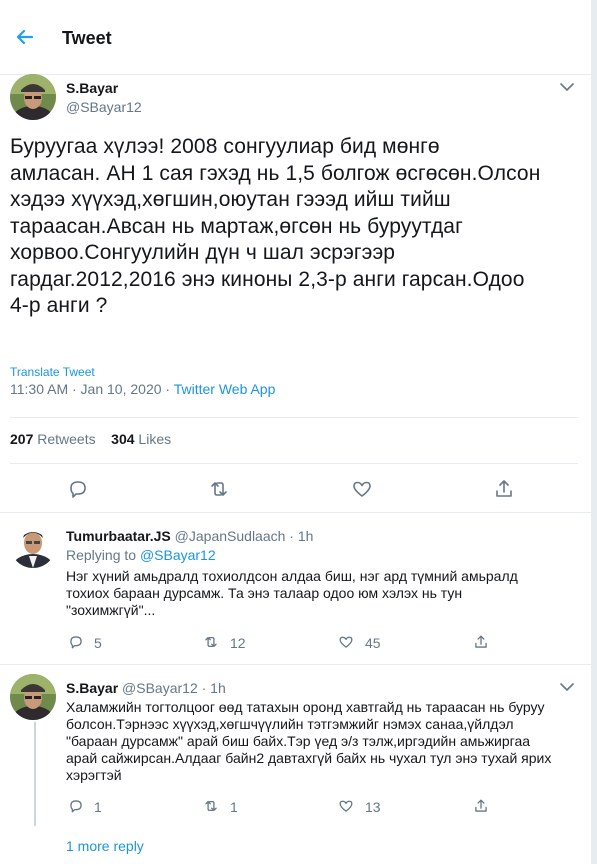 This screenshot has height=864, width=597. What do you see at coordinates (52, 372) in the screenshot?
I see `translate-tweet-link: Translate Tweet` at bounding box center [52, 372].